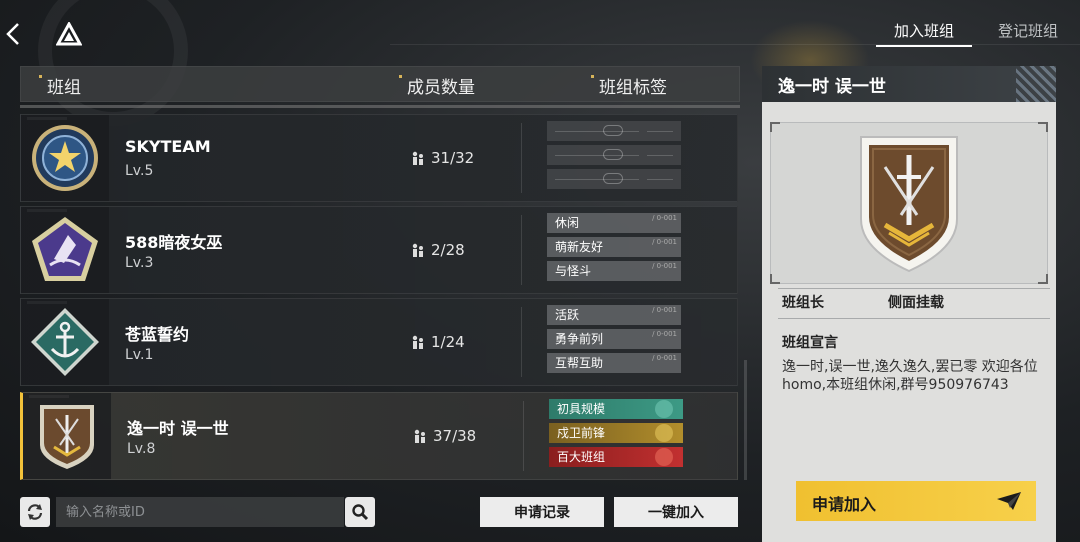 The image size is (1080, 542). I want to click on join-all-button: 一键加入, so click(676, 512).